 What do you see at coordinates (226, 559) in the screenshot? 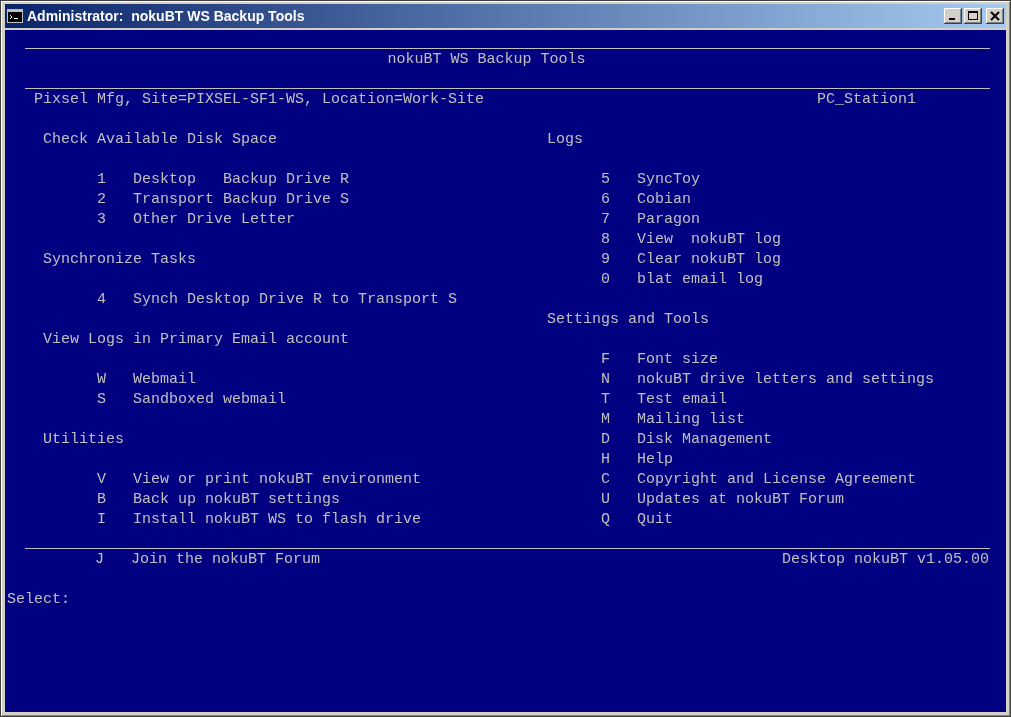
I see `option-label: Join the nokuBT Forum` at bounding box center [226, 559].